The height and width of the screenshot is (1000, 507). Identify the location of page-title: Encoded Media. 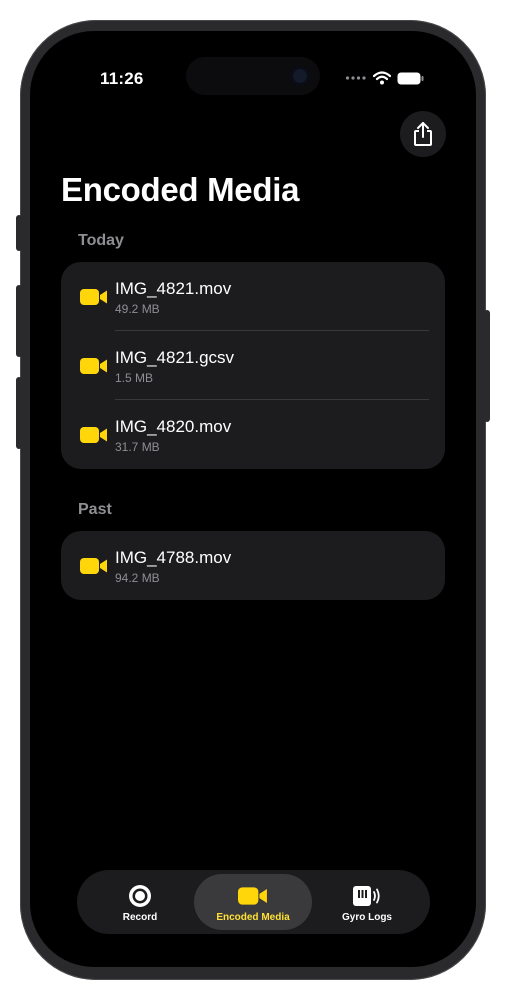
(180, 189).